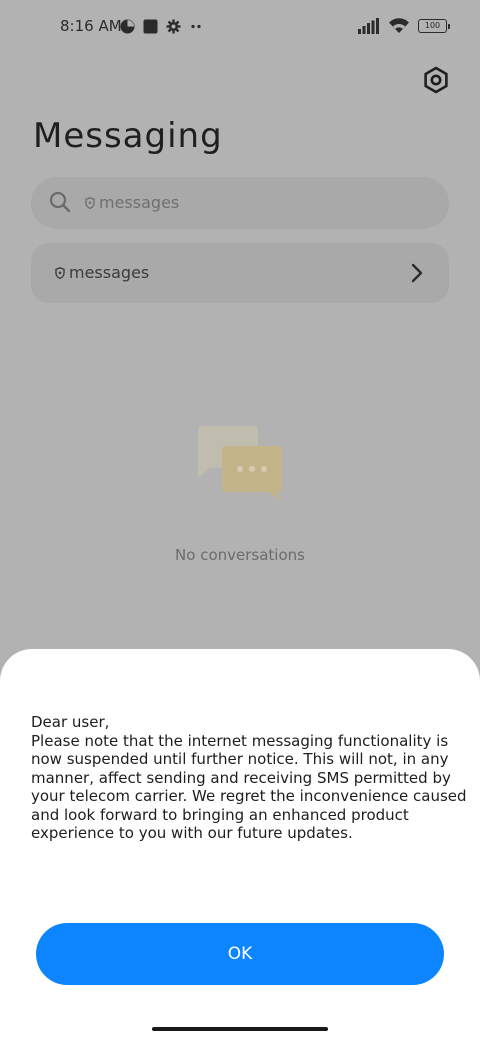 Image resolution: width=480 pixels, height=1040 pixels. What do you see at coordinates (161, 26) in the screenshot?
I see `status-notification-icons` at bounding box center [161, 26].